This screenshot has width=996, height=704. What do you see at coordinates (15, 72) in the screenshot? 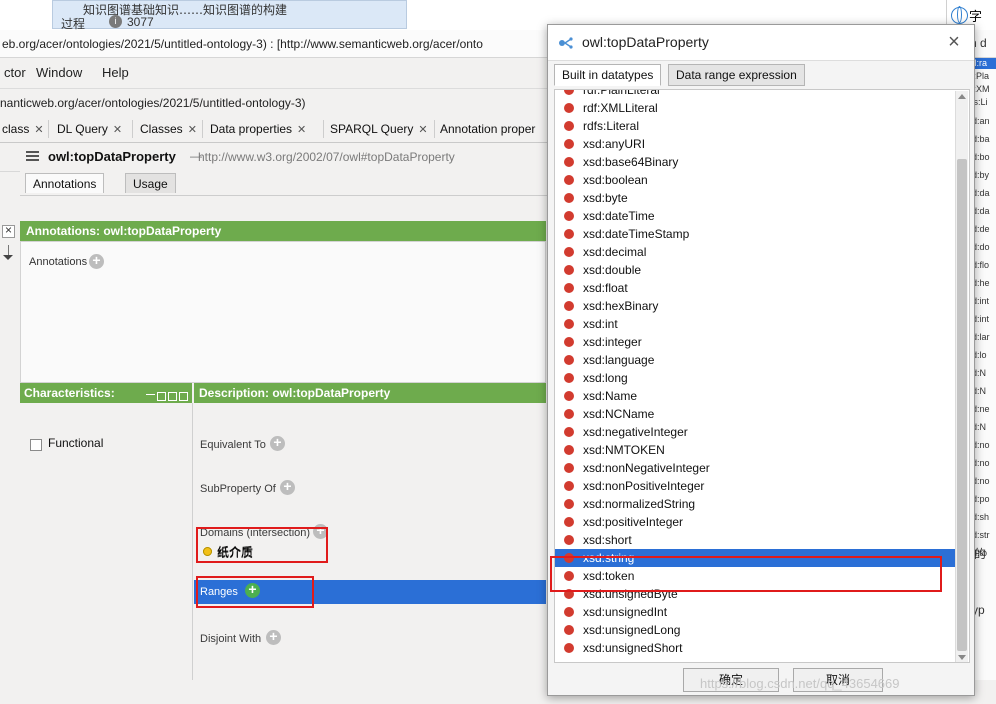
I see `menu-item-refactor: ctor` at bounding box center [15, 72].